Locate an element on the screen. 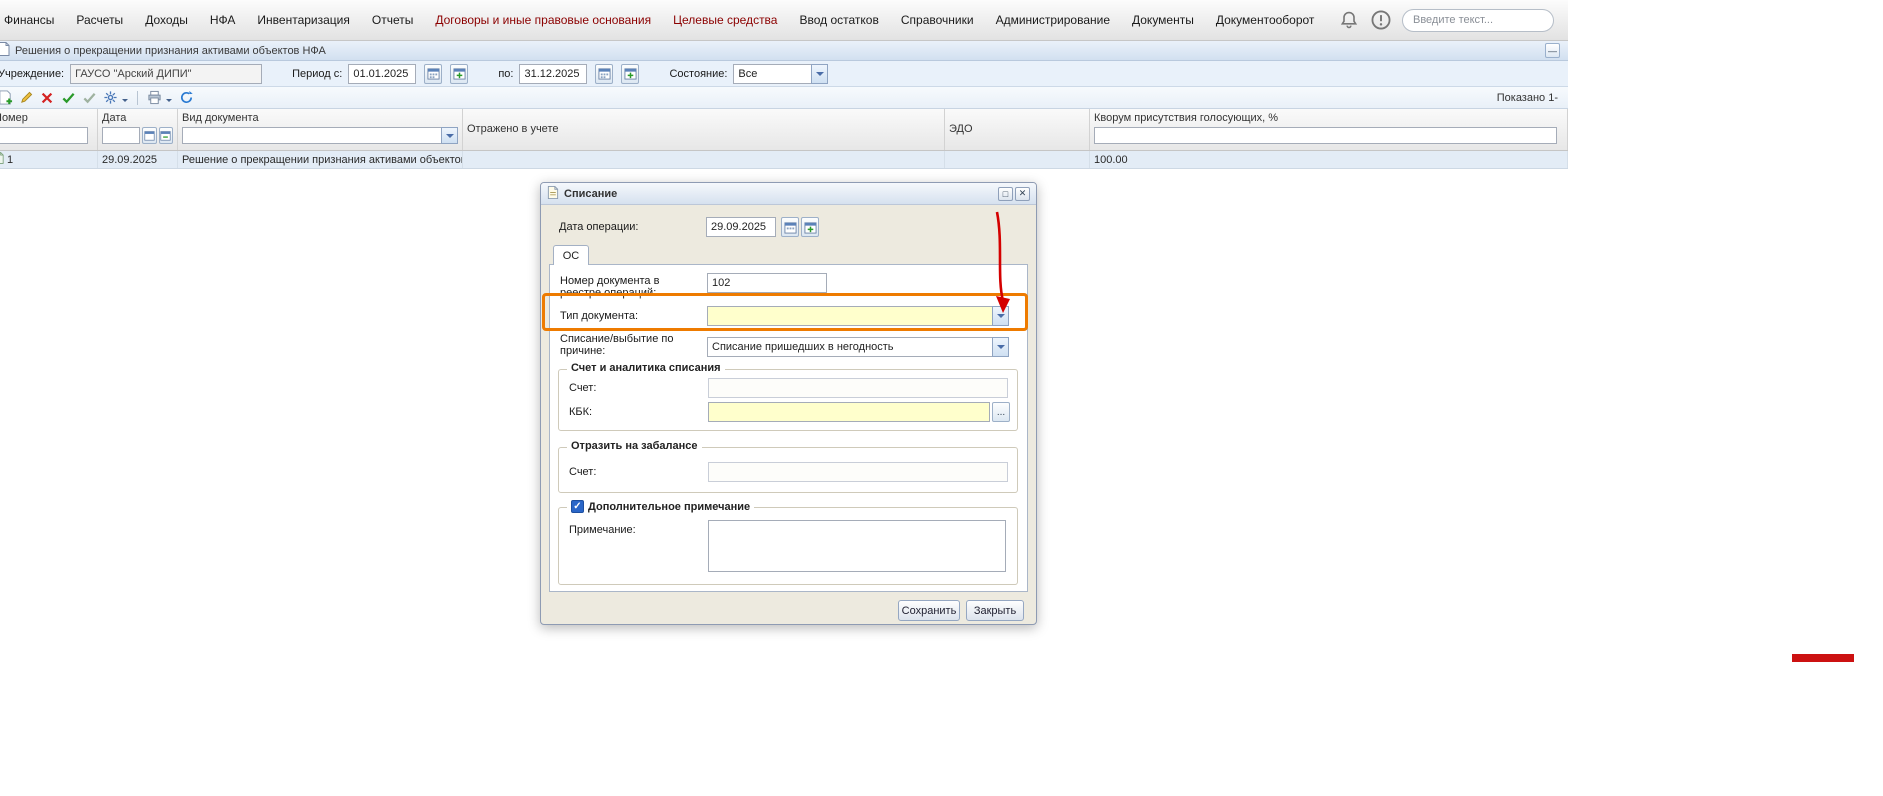  date-filter-input is located at coordinates (121, 135).